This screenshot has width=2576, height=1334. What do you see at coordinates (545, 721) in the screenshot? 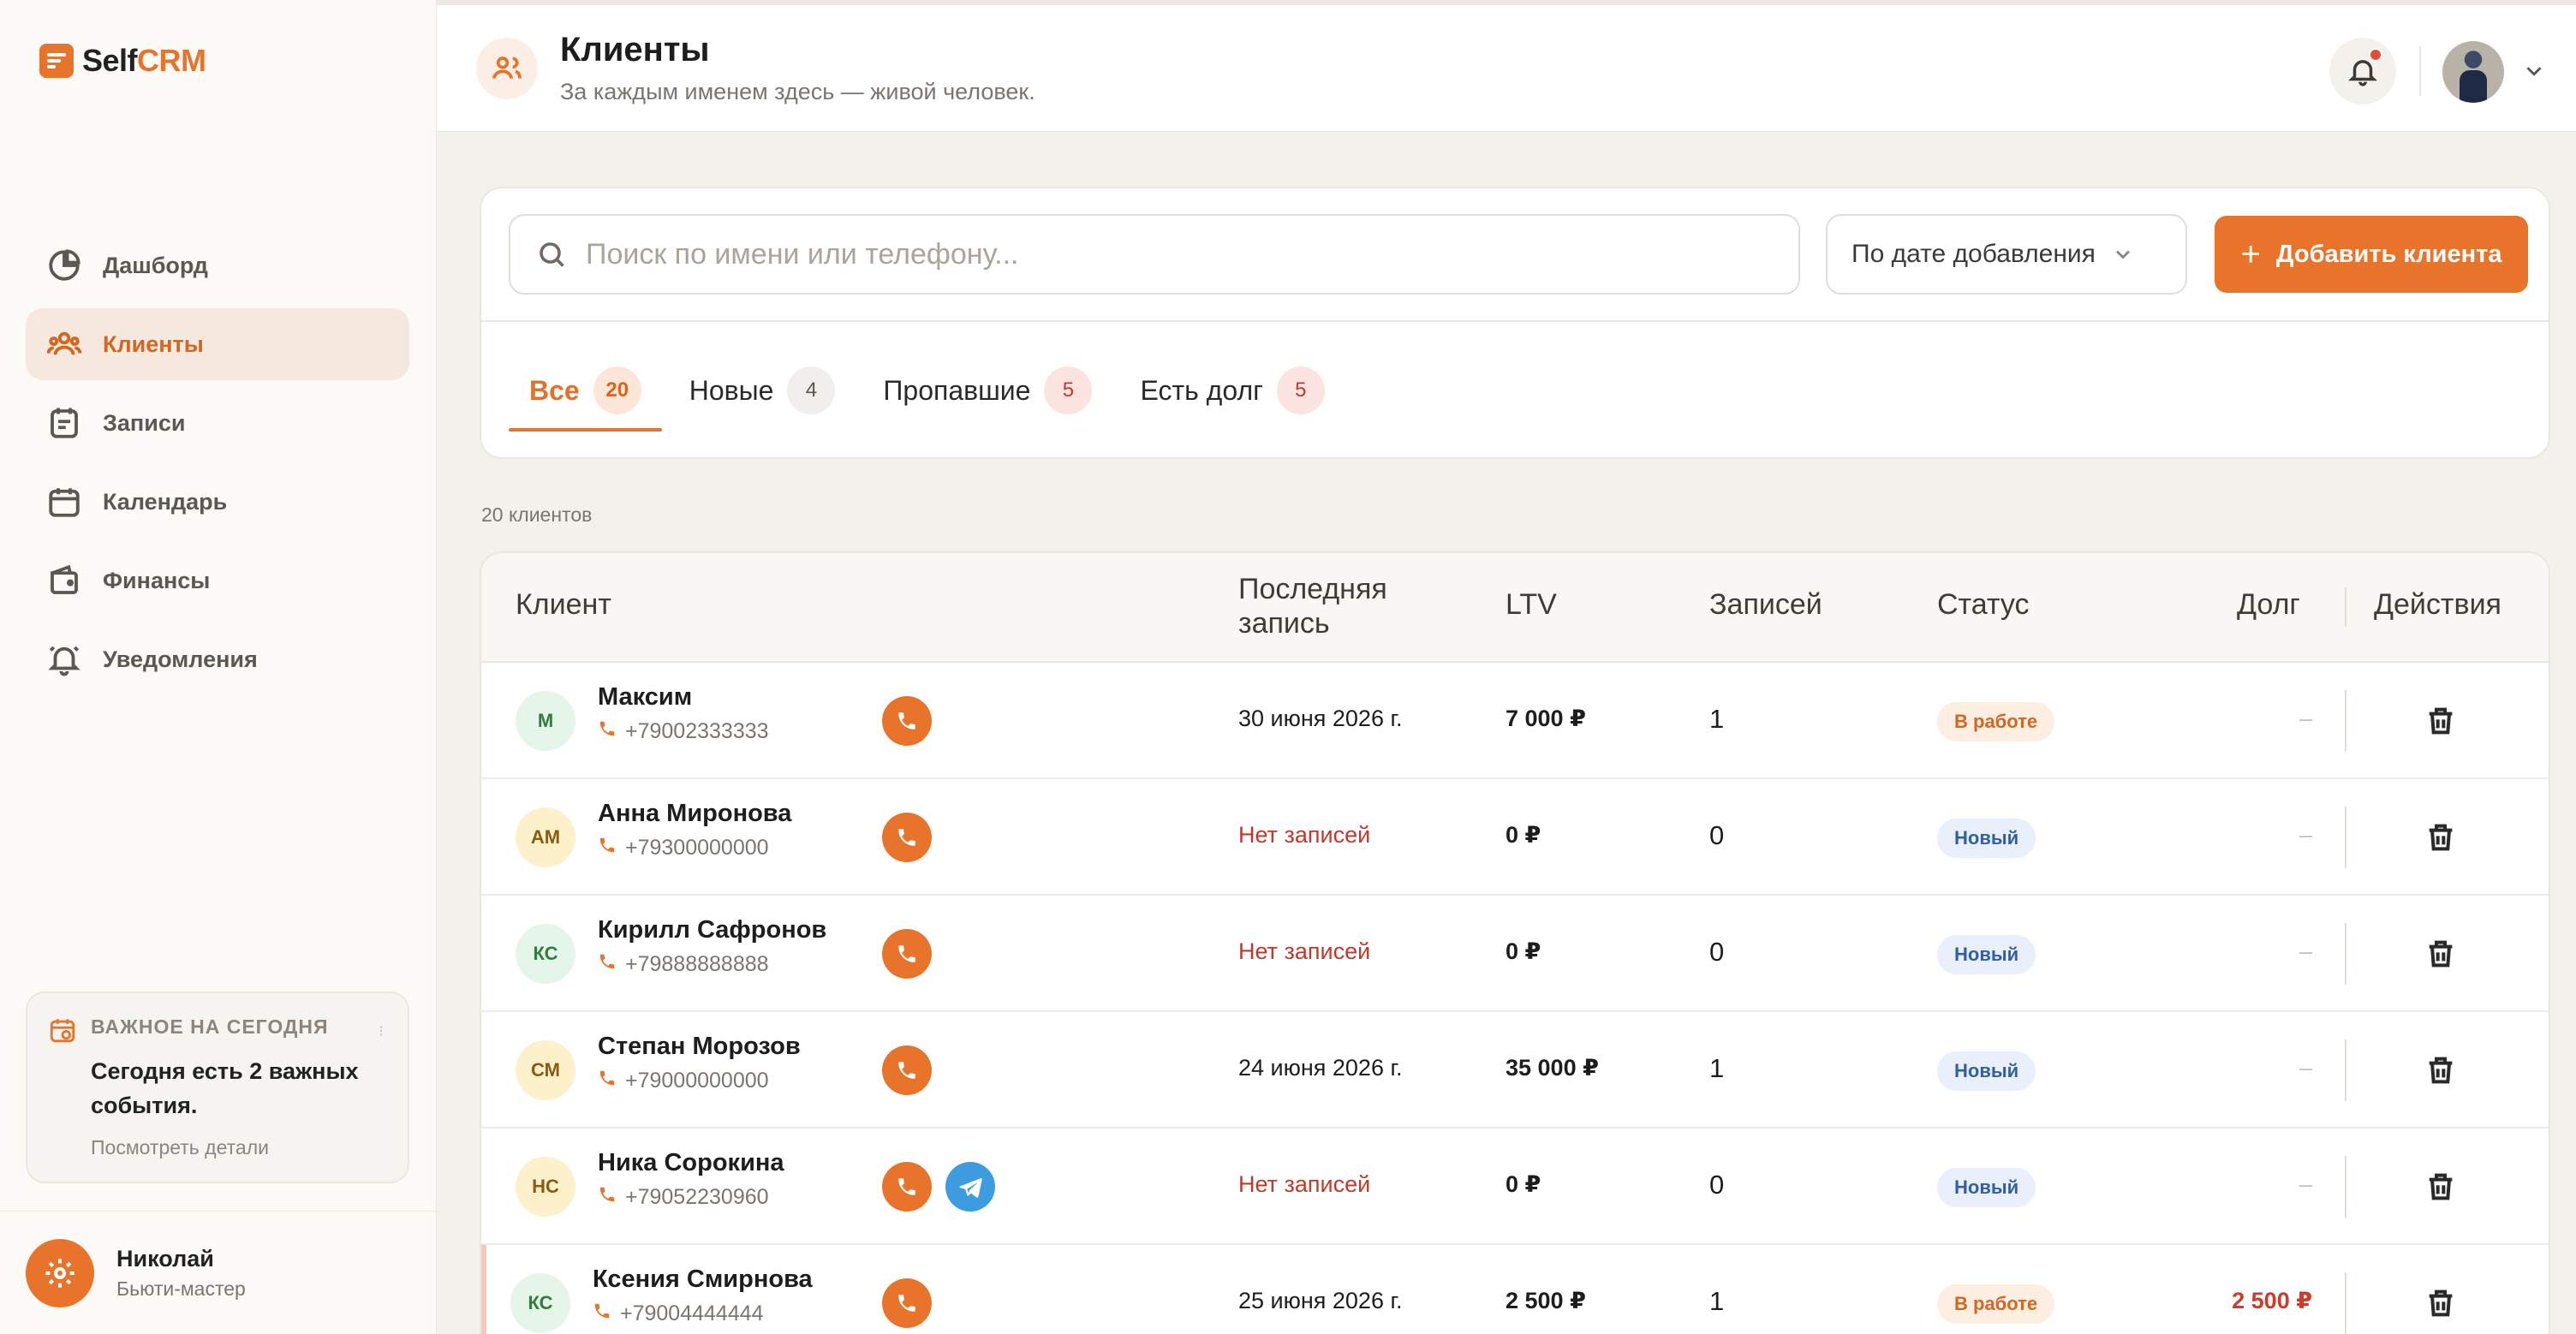
I see `client-avatar: М` at bounding box center [545, 721].